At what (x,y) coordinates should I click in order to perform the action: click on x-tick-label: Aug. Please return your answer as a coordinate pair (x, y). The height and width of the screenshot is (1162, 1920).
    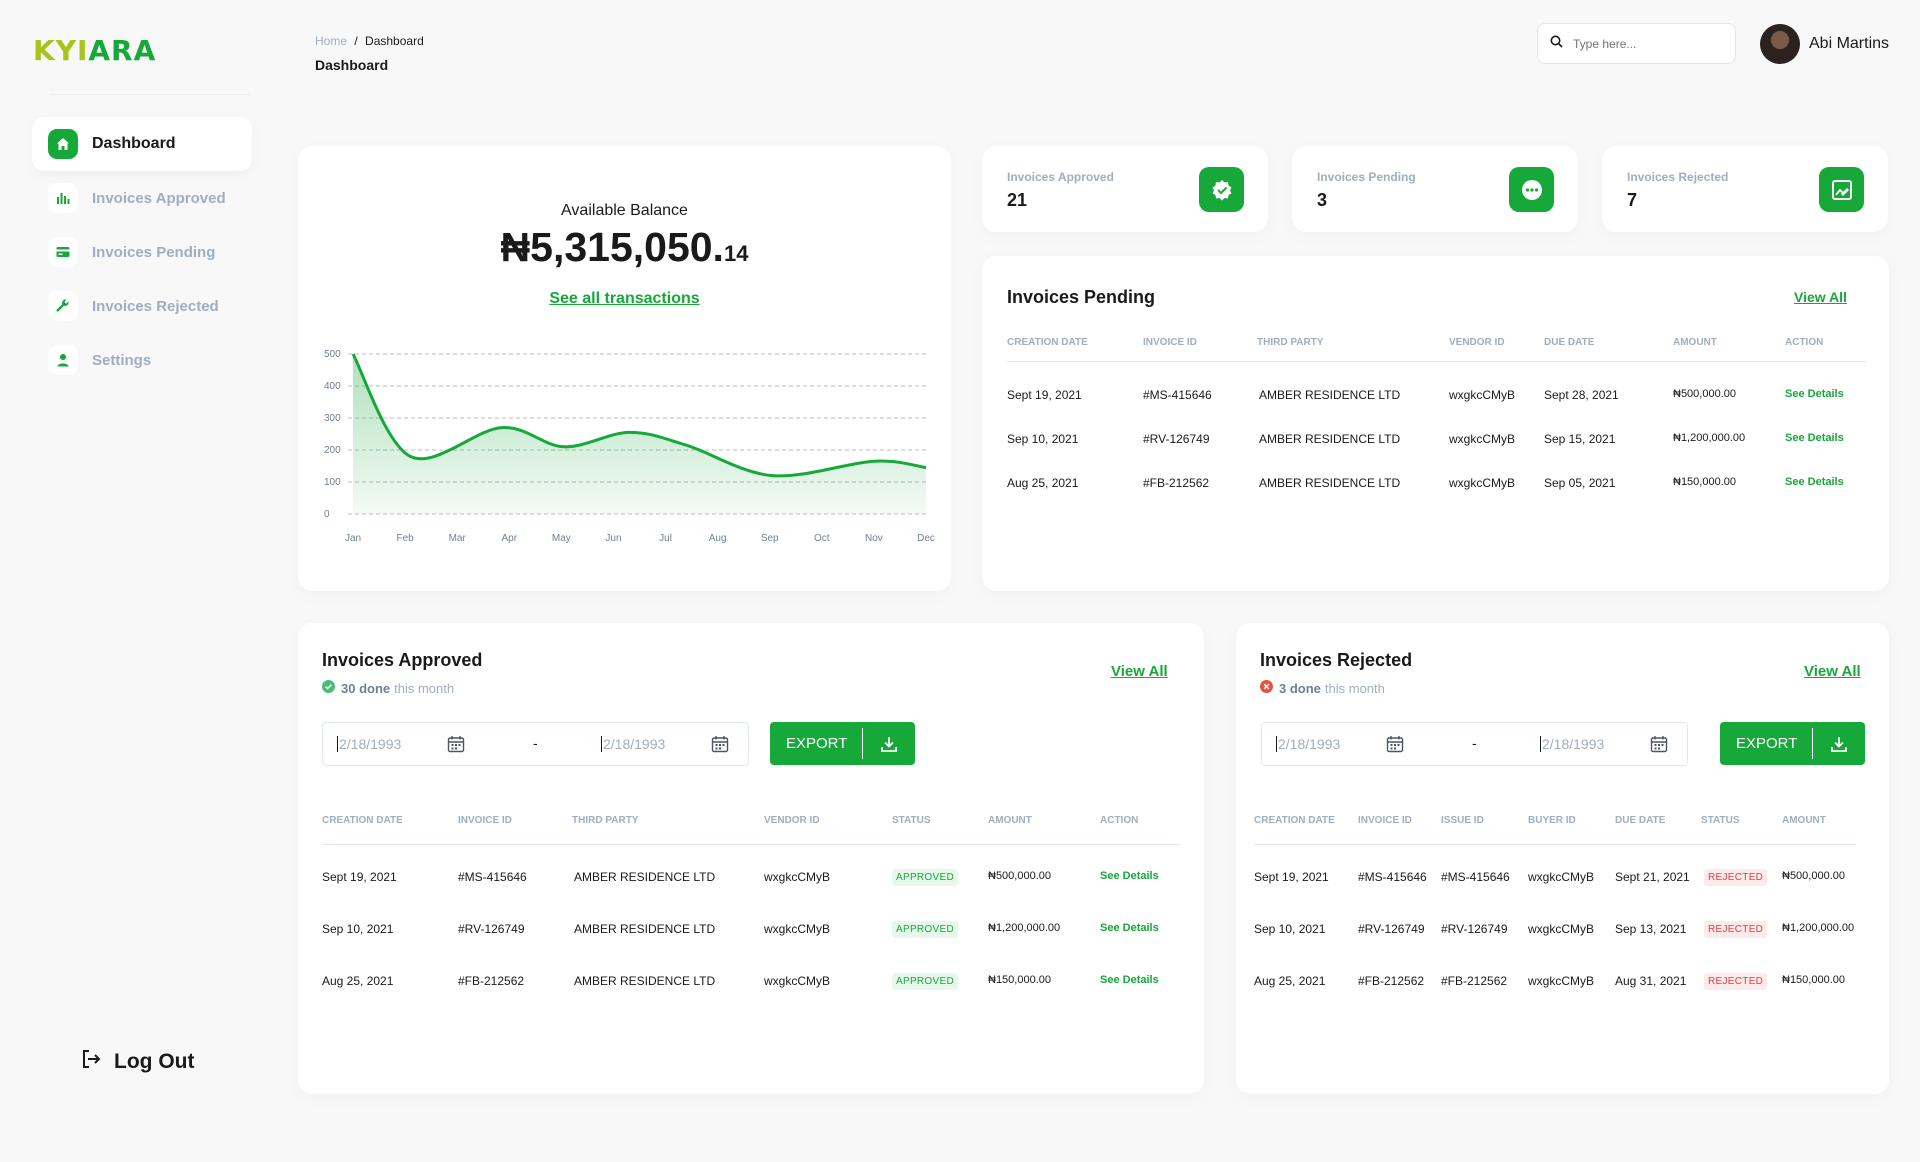
    Looking at the image, I should click on (718, 538).